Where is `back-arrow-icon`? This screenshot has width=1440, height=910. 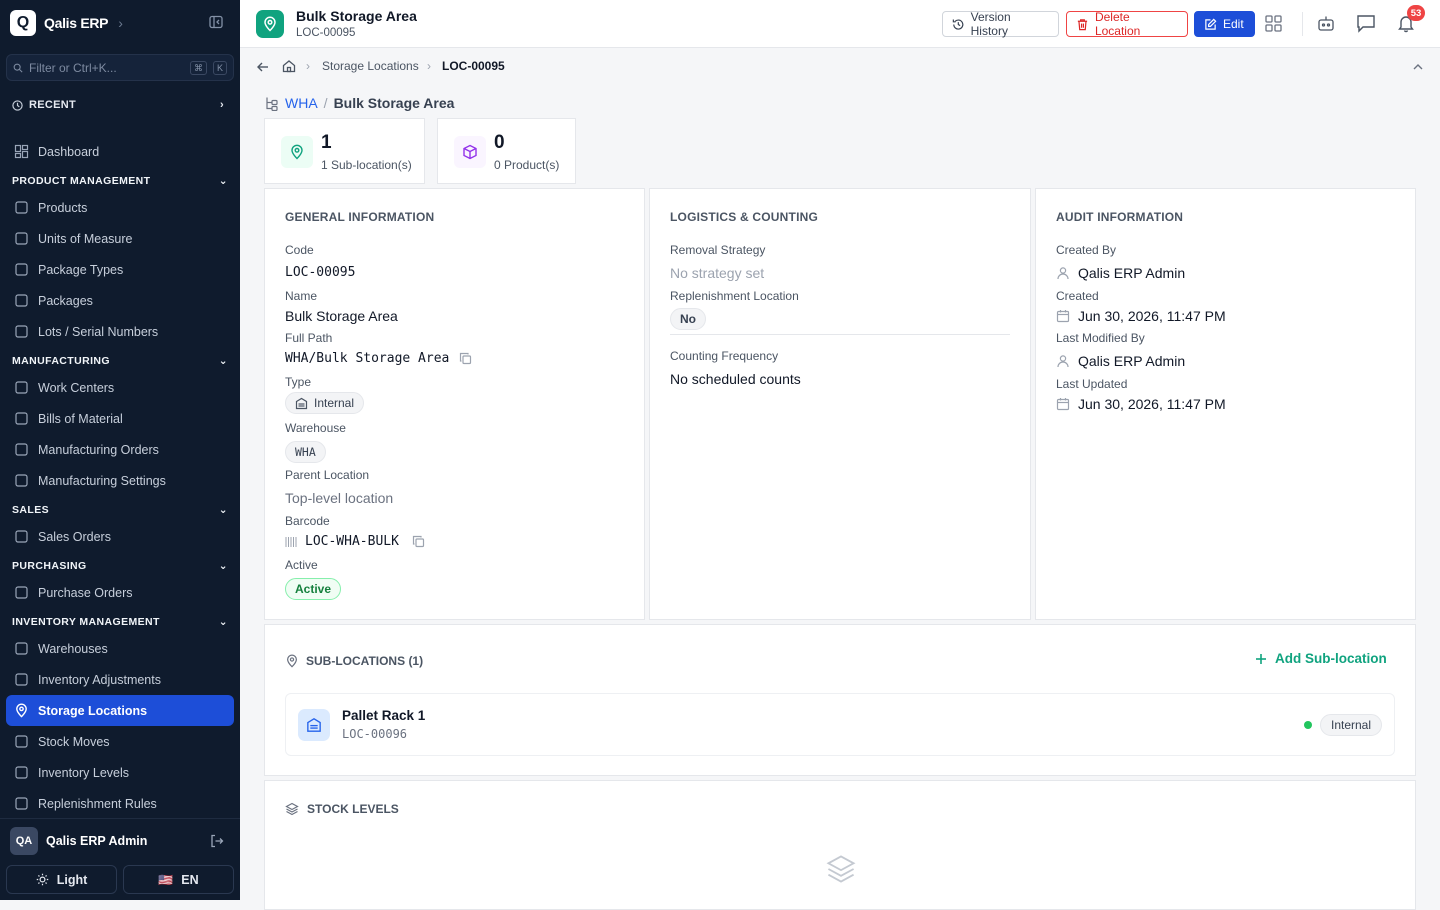 back-arrow-icon is located at coordinates (263, 67).